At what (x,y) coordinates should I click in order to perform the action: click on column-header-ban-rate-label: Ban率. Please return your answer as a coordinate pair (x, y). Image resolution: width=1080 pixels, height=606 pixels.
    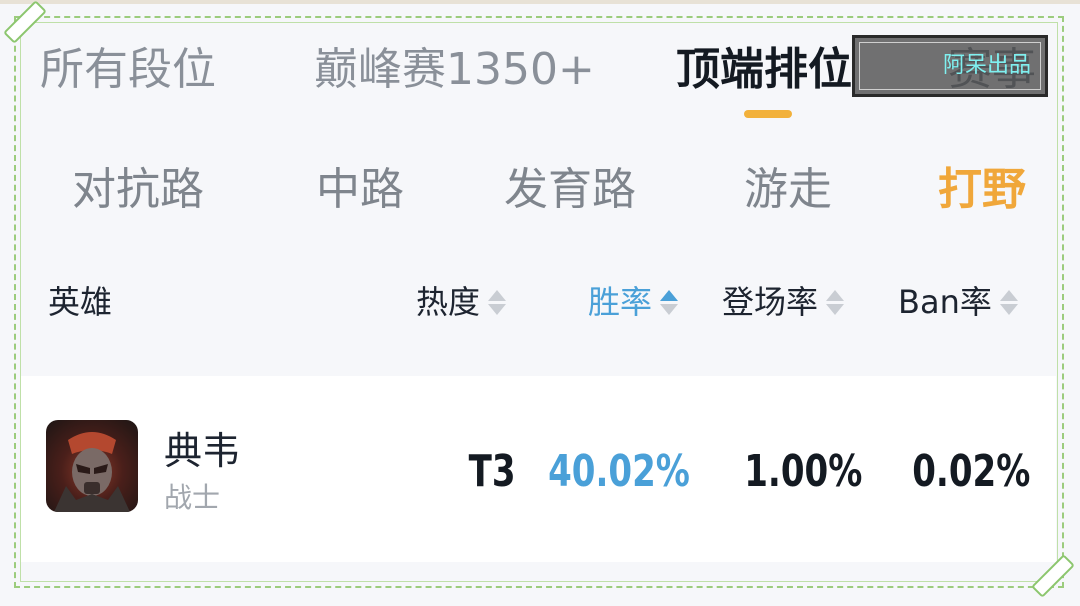
    Looking at the image, I should click on (945, 302).